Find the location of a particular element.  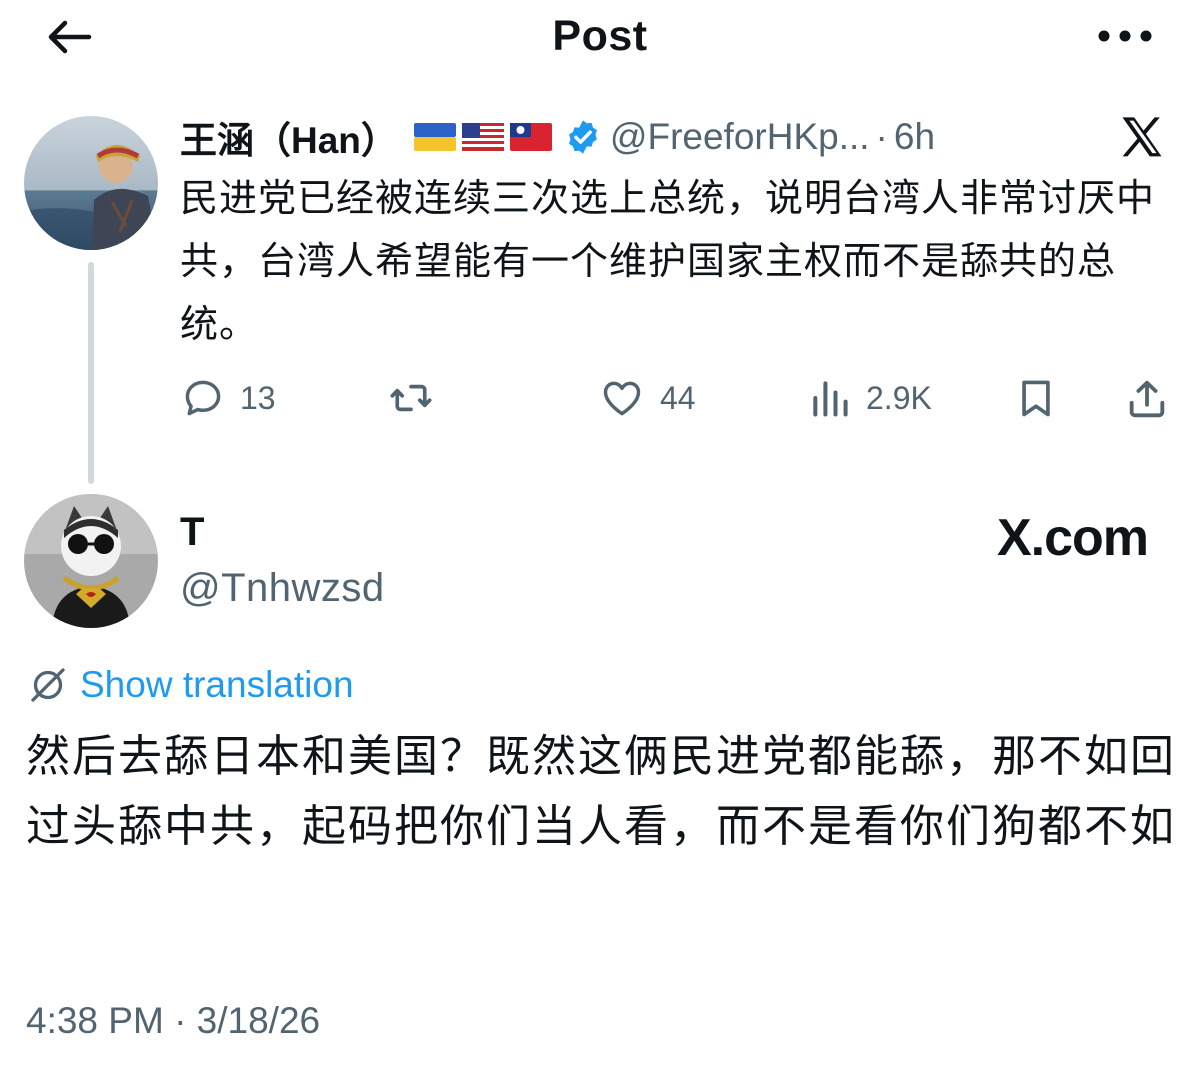

bookmark-icon is located at coordinates (1036, 398).